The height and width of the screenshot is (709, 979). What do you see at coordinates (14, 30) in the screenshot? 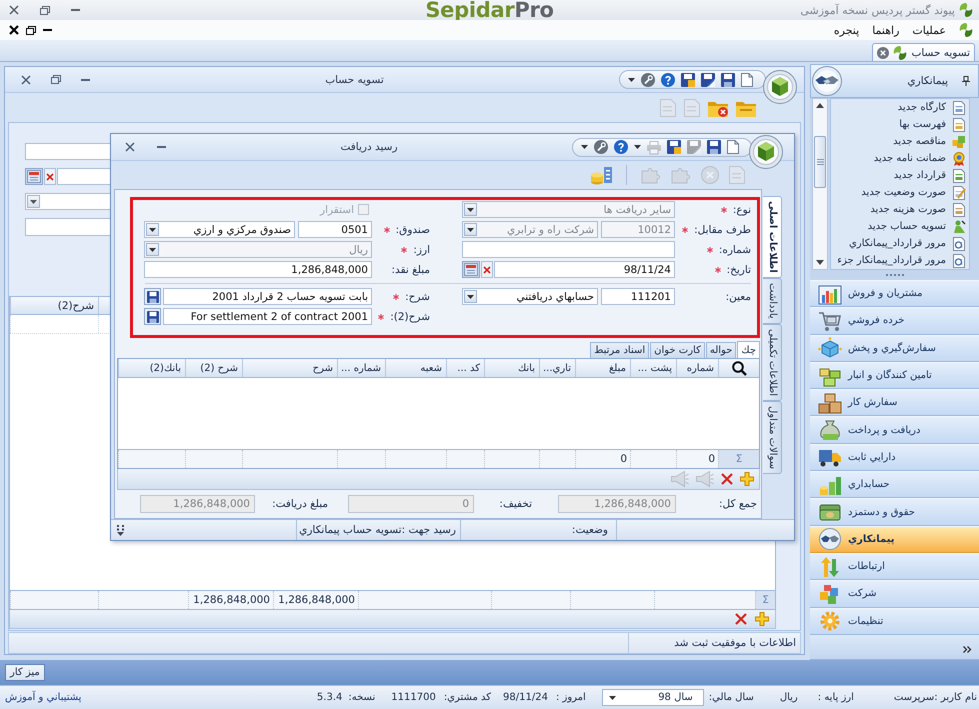
I see `close-icon` at bounding box center [14, 30].